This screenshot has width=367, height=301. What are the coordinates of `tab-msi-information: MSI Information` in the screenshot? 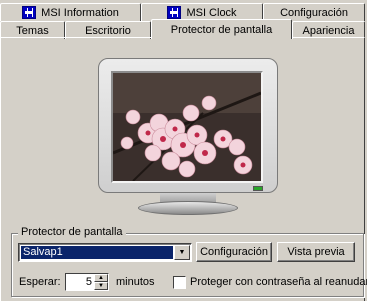 It's located at (70, 12).